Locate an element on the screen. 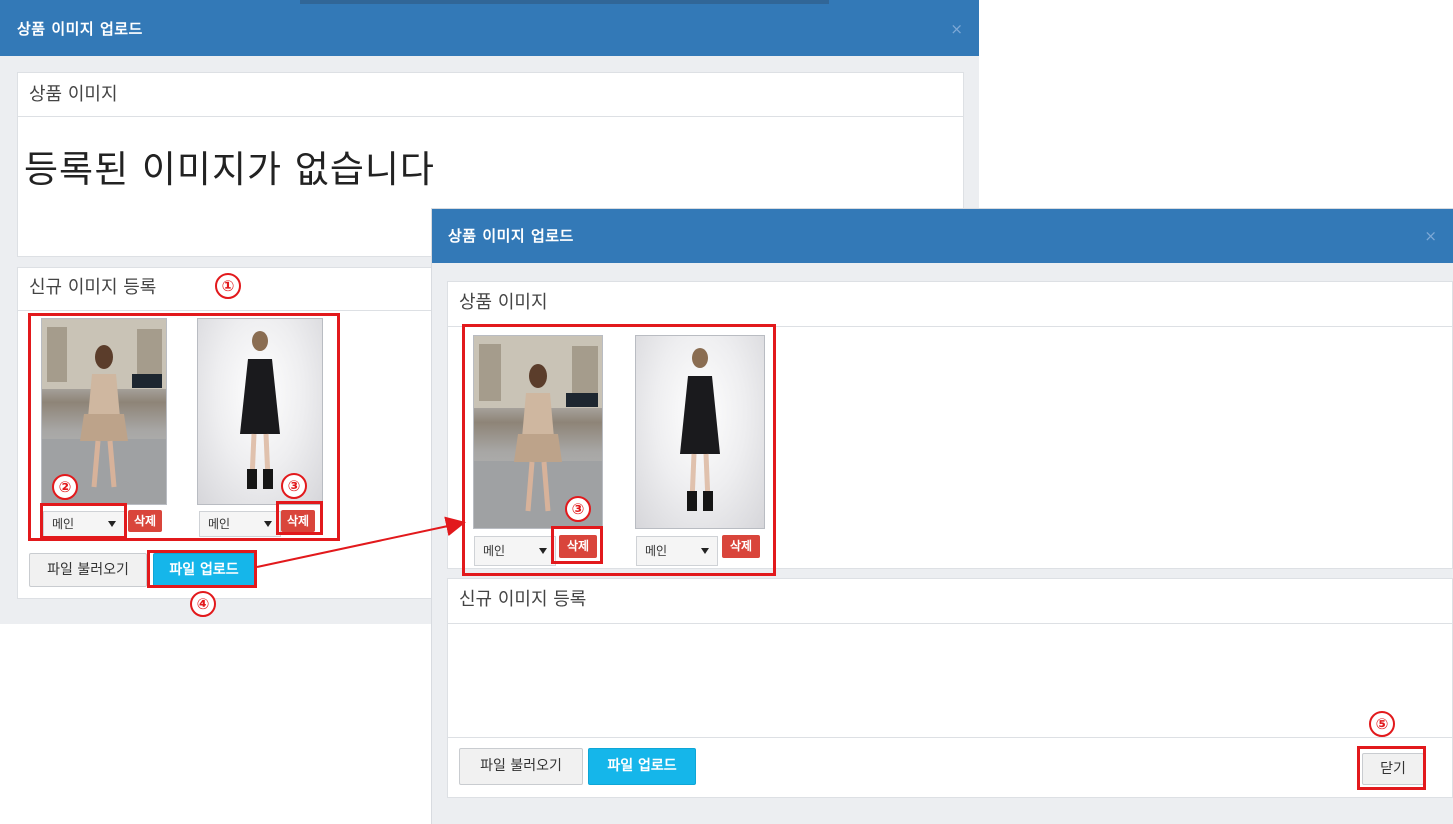 This screenshot has height=824, width=1453. step-5-marker: ⑤ is located at coordinates (1382, 724).